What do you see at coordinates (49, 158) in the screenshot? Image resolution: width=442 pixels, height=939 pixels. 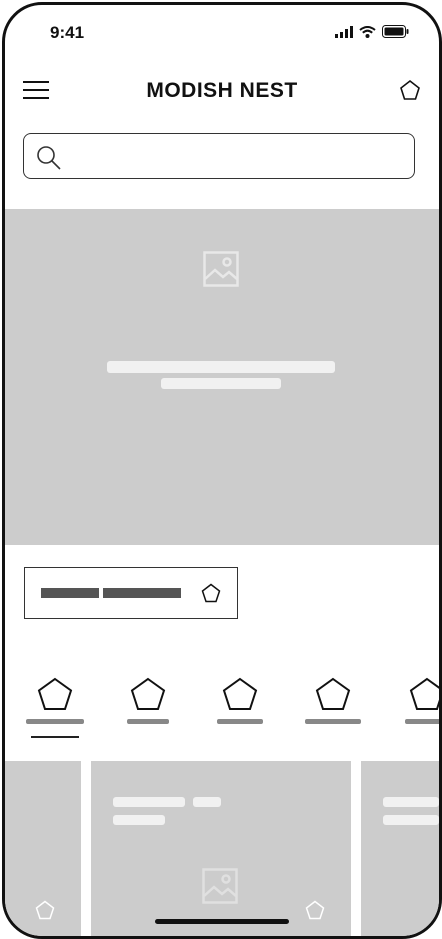 I see `search-icon` at bounding box center [49, 158].